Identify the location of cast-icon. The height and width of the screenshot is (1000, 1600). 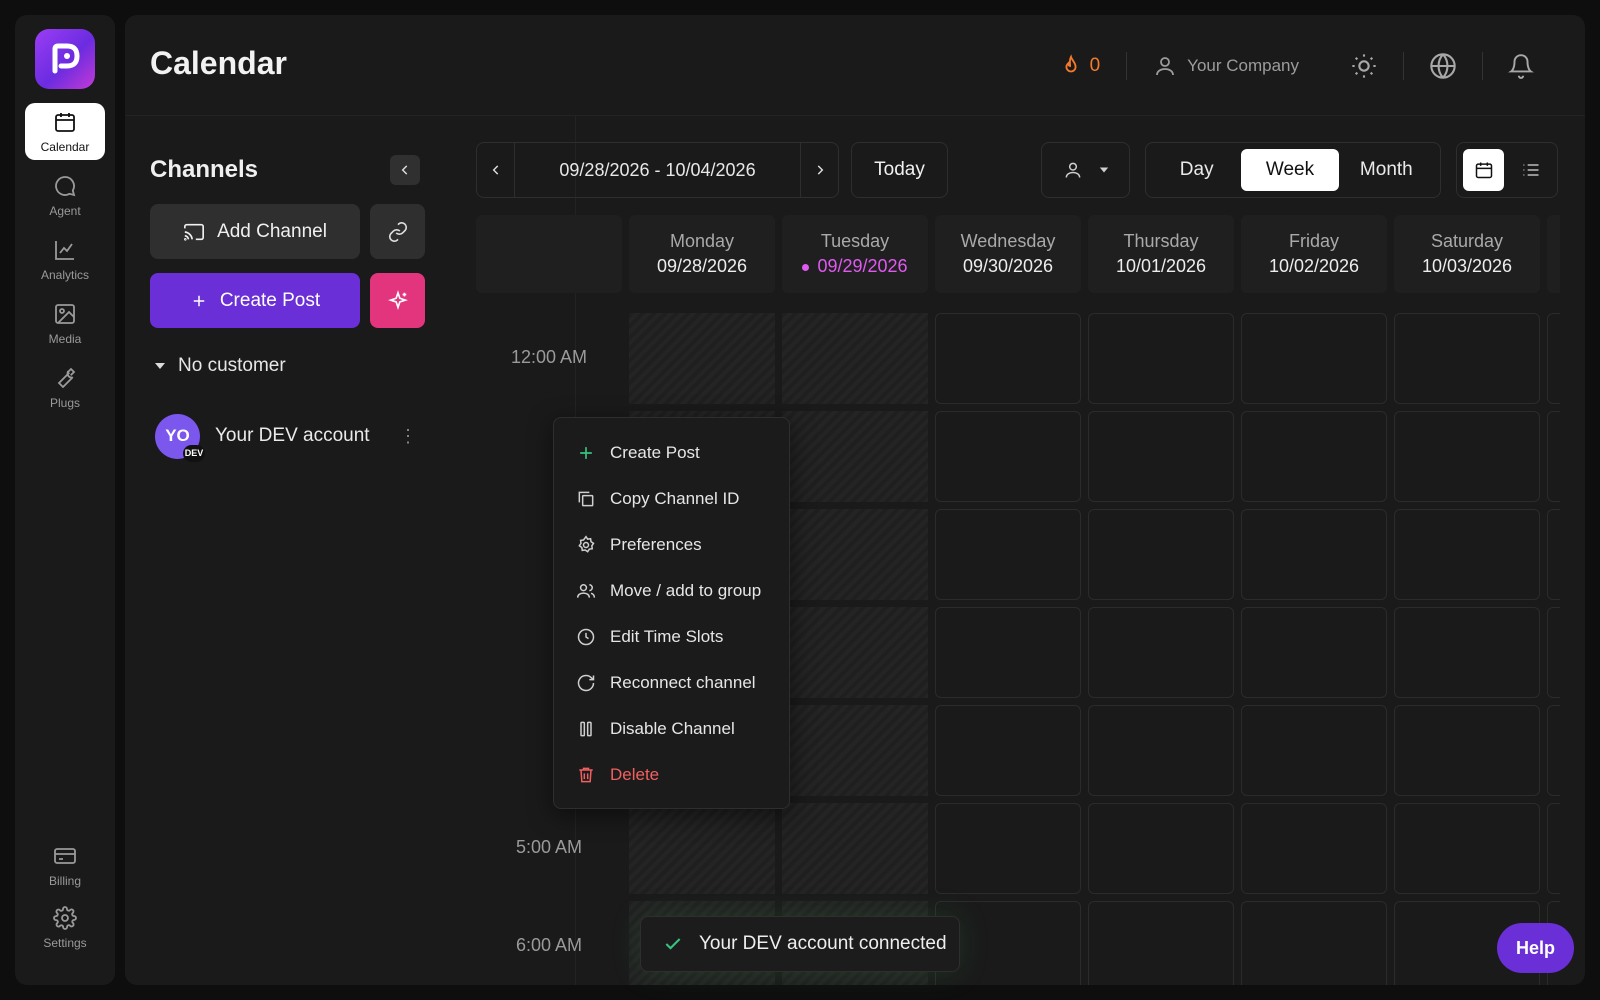
(194, 232).